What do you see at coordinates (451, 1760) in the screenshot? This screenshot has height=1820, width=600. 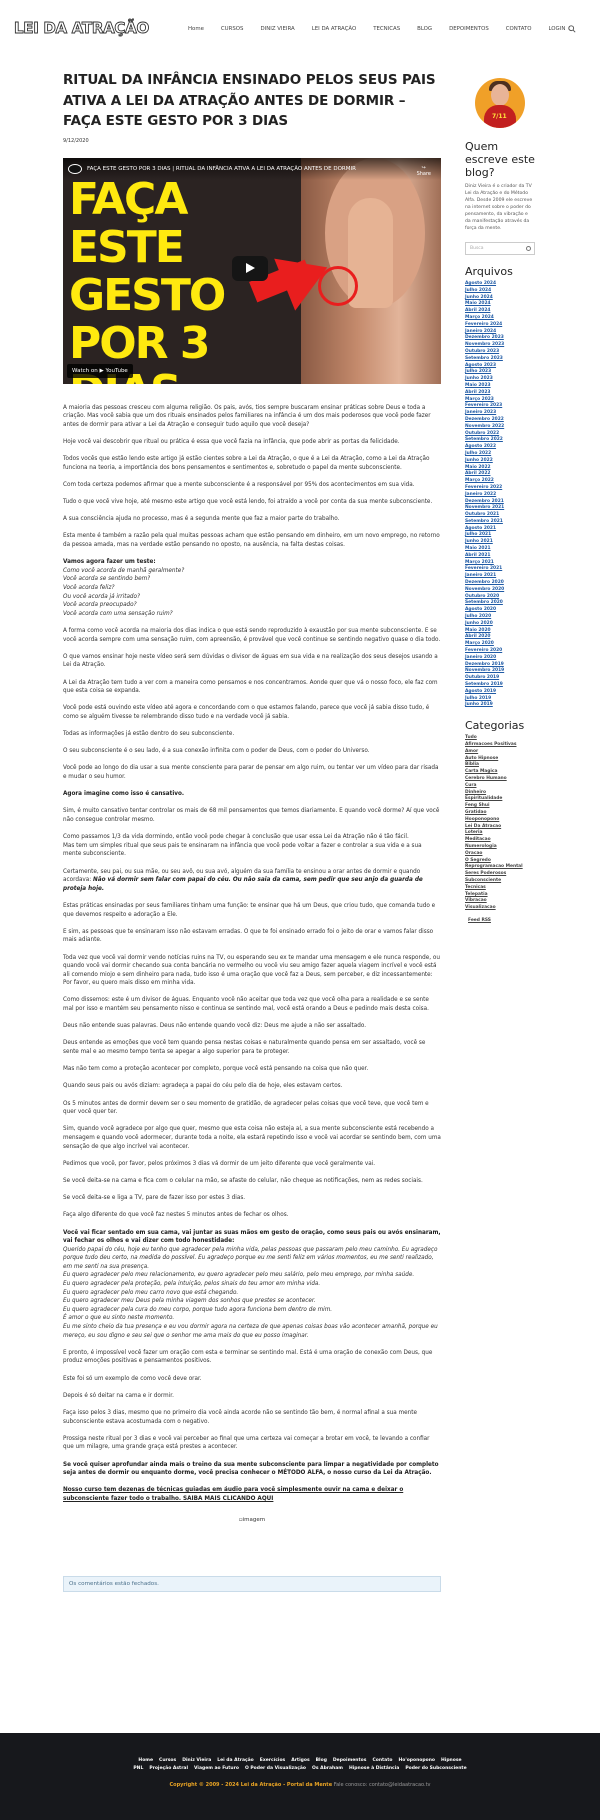 I see `footer-link: Hipnose` at bounding box center [451, 1760].